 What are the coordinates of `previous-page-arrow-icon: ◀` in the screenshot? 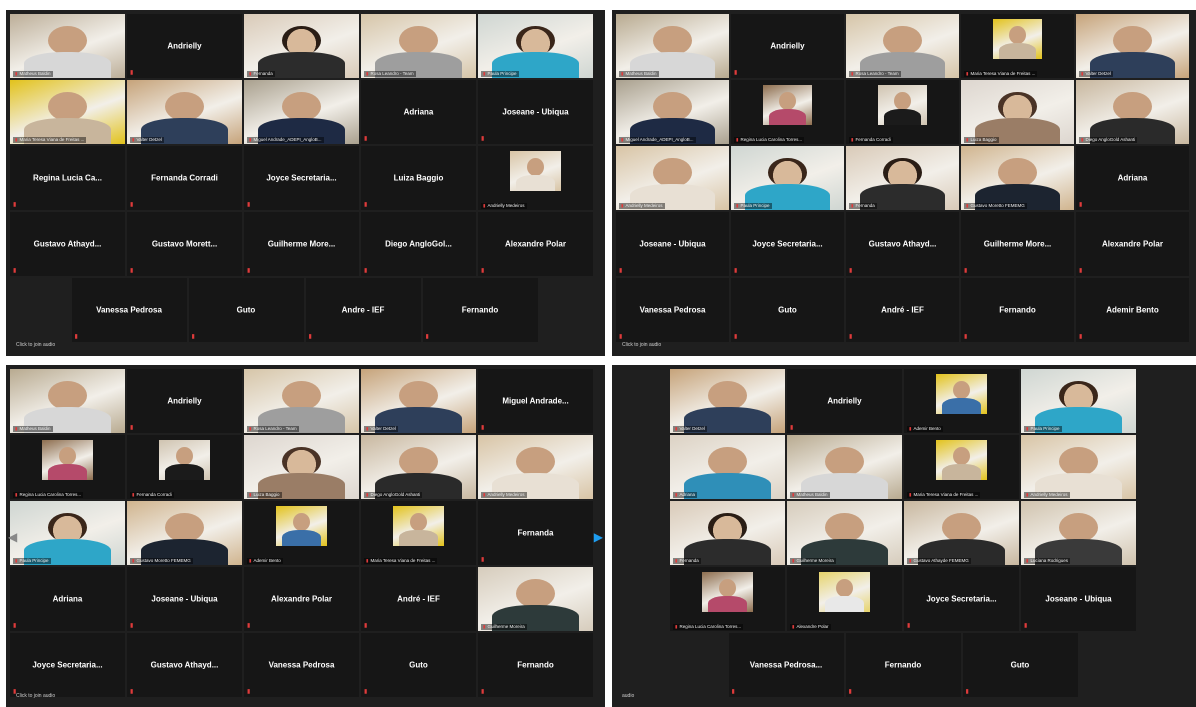 It's located at (12, 537).